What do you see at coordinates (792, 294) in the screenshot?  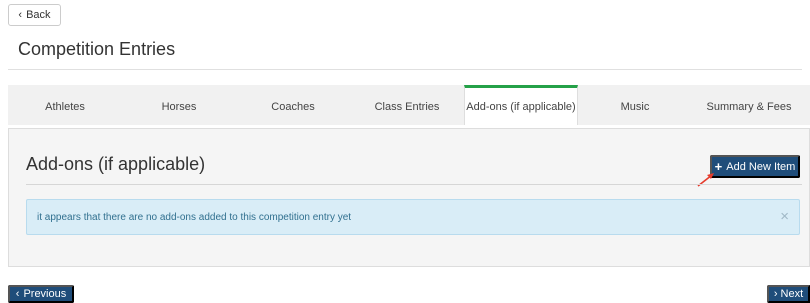 I see `next-button-label: Next` at bounding box center [792, 294].